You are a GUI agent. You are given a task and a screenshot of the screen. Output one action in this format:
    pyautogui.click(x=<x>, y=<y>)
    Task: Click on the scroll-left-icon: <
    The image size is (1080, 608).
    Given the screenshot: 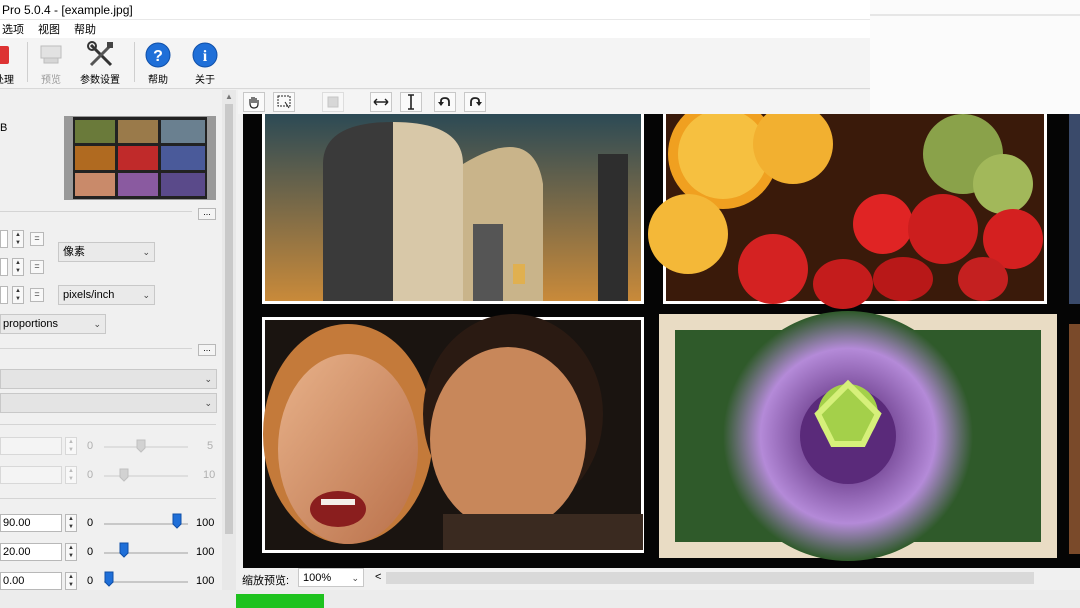 What is the action you would take?
    pyautogui.click(x=378, y=577)
    